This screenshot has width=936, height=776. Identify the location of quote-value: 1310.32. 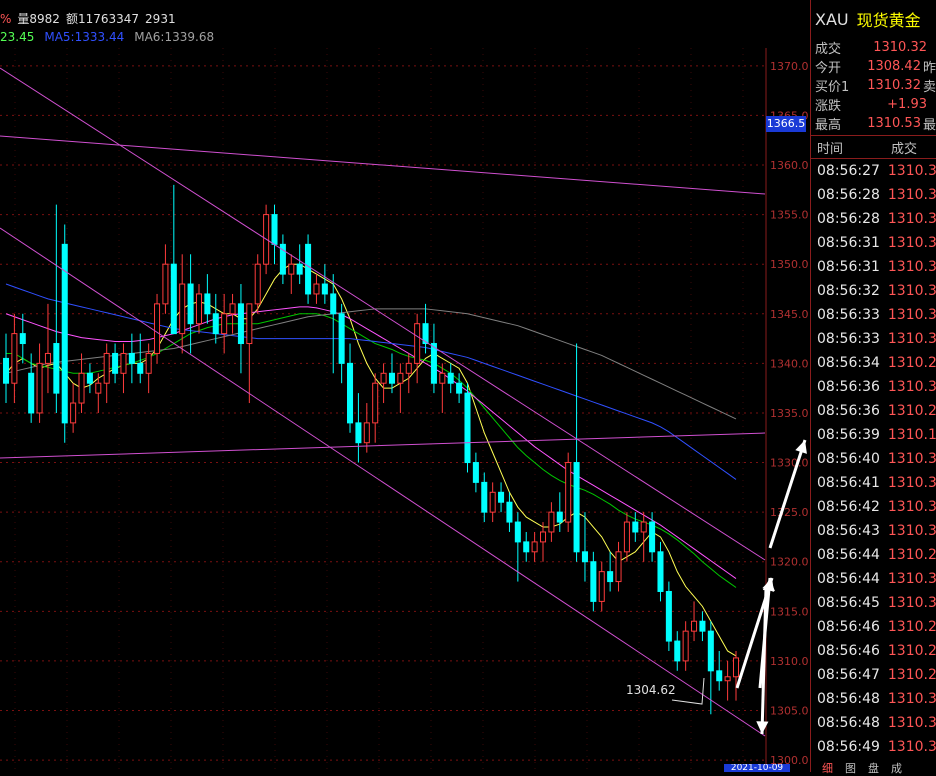
(900, 47).